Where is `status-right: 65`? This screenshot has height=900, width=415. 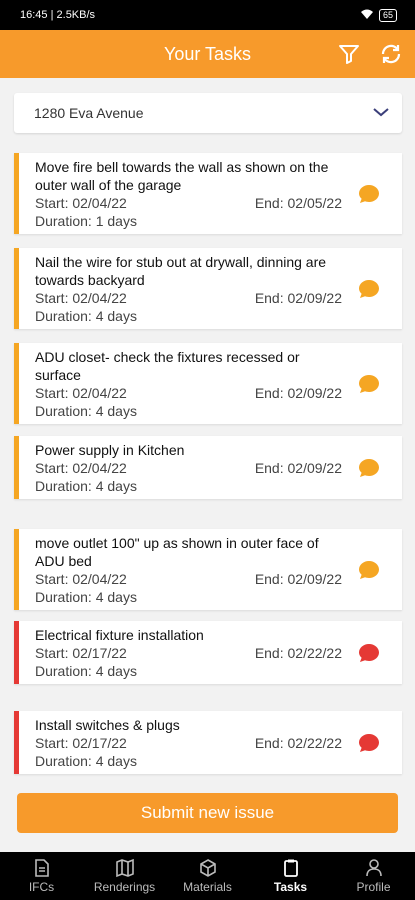 status-right: 65 is located at coordinates (378, 15).